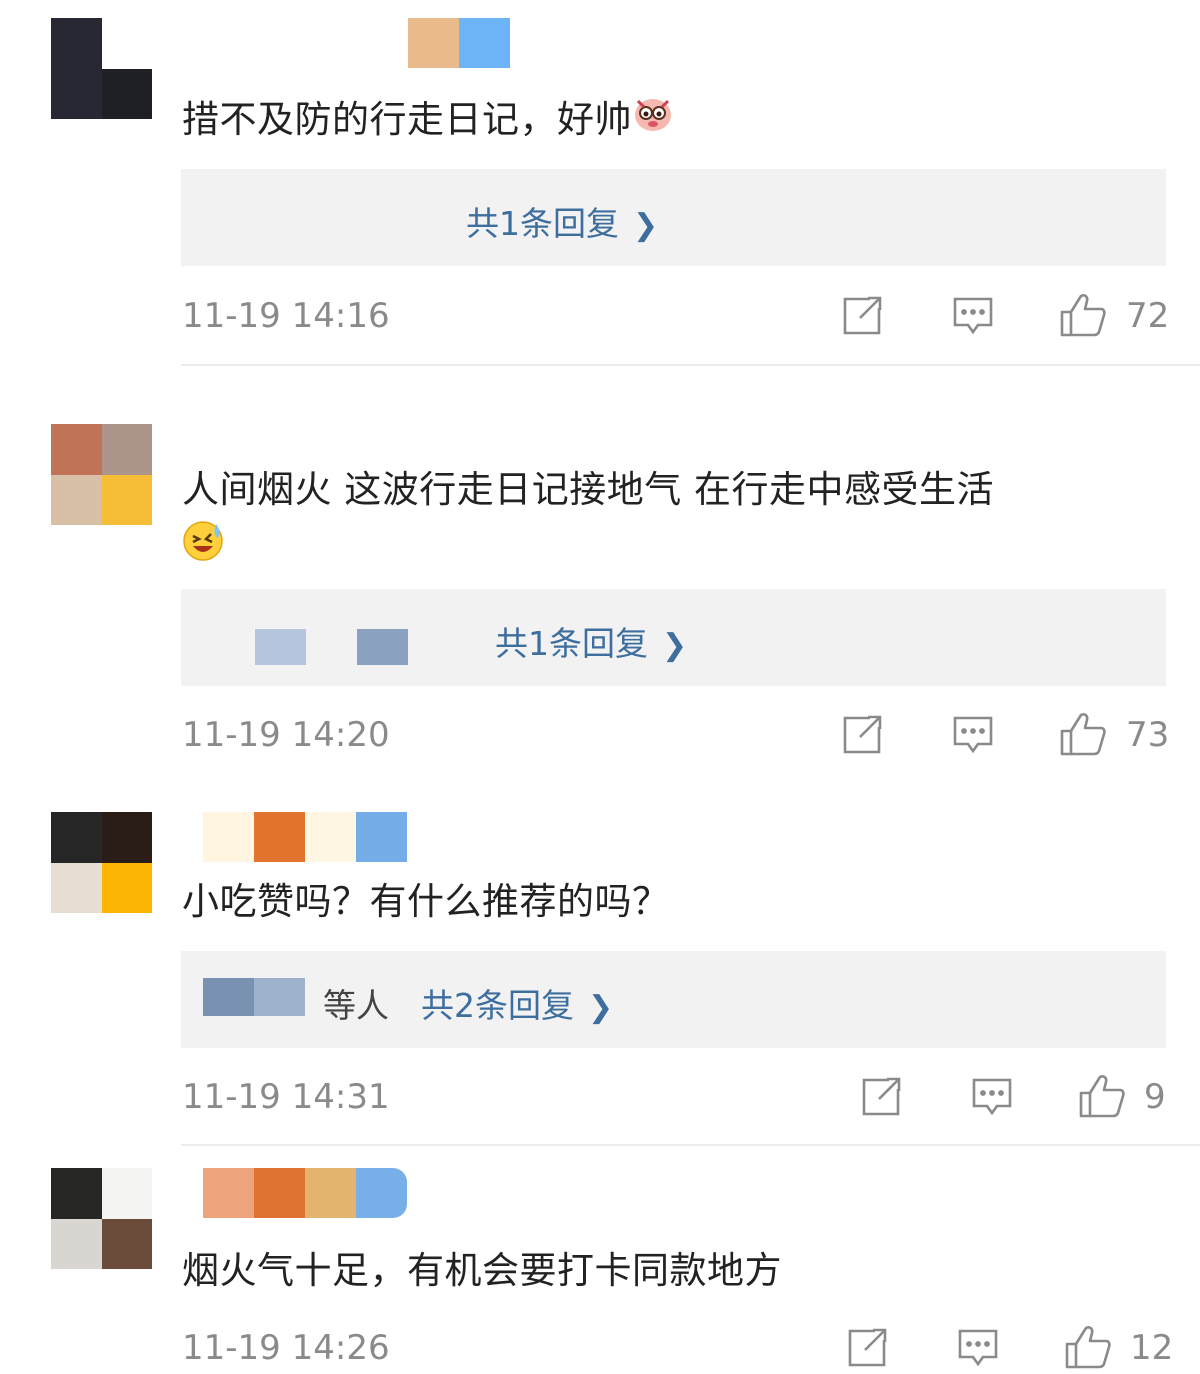  Describe the element at coordinates (1148, 316) in the screenshot. I see `like-count: 72` at that location.